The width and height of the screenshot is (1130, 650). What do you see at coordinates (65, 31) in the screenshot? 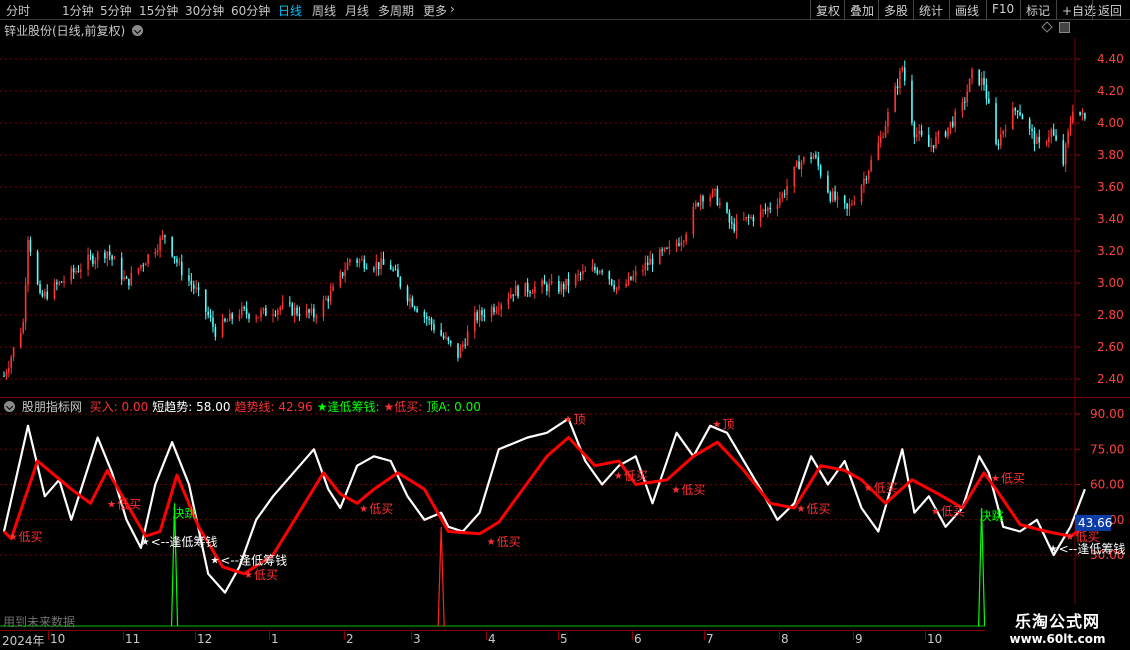
I see `stock-title: 锌业股份(日线,前复权)` at bounding box center [65, 31].